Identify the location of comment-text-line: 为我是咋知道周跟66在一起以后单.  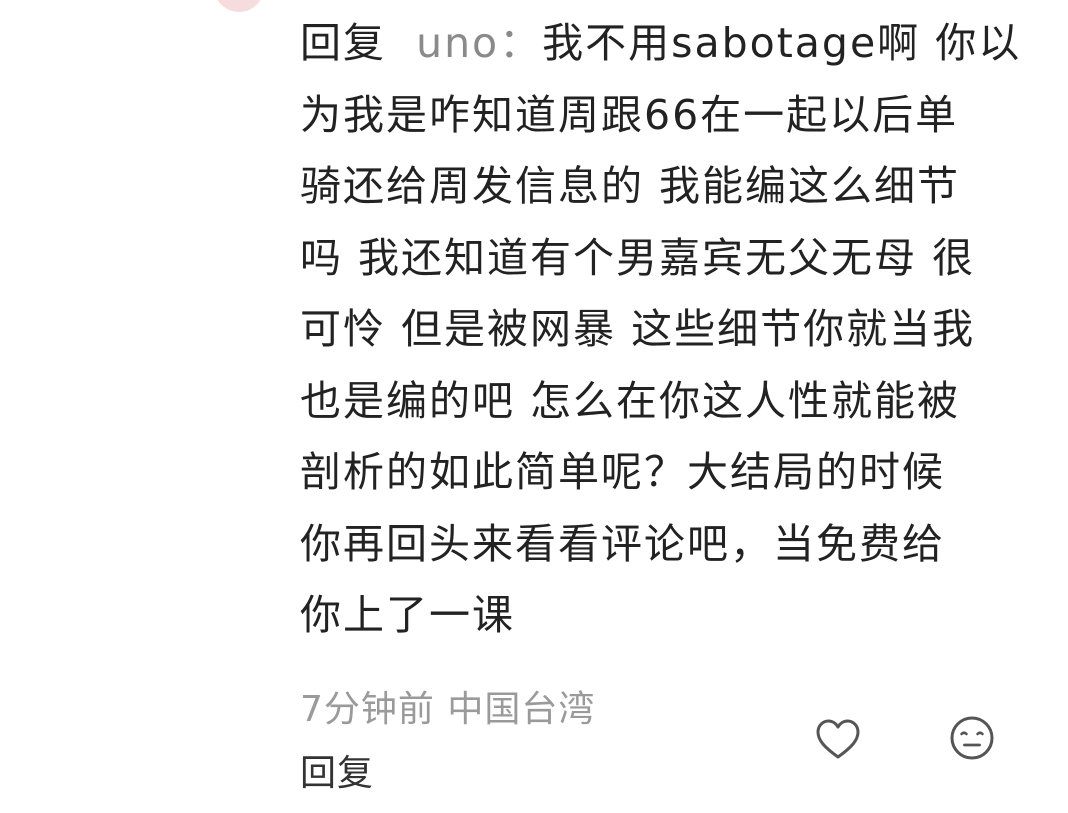
(629, 114).